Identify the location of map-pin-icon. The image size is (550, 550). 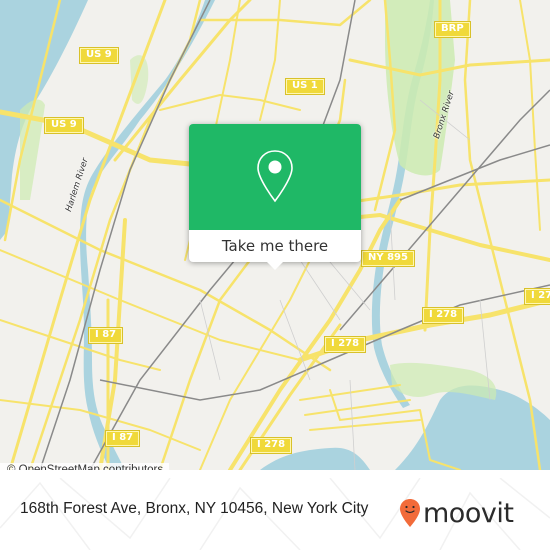
(275, 176).